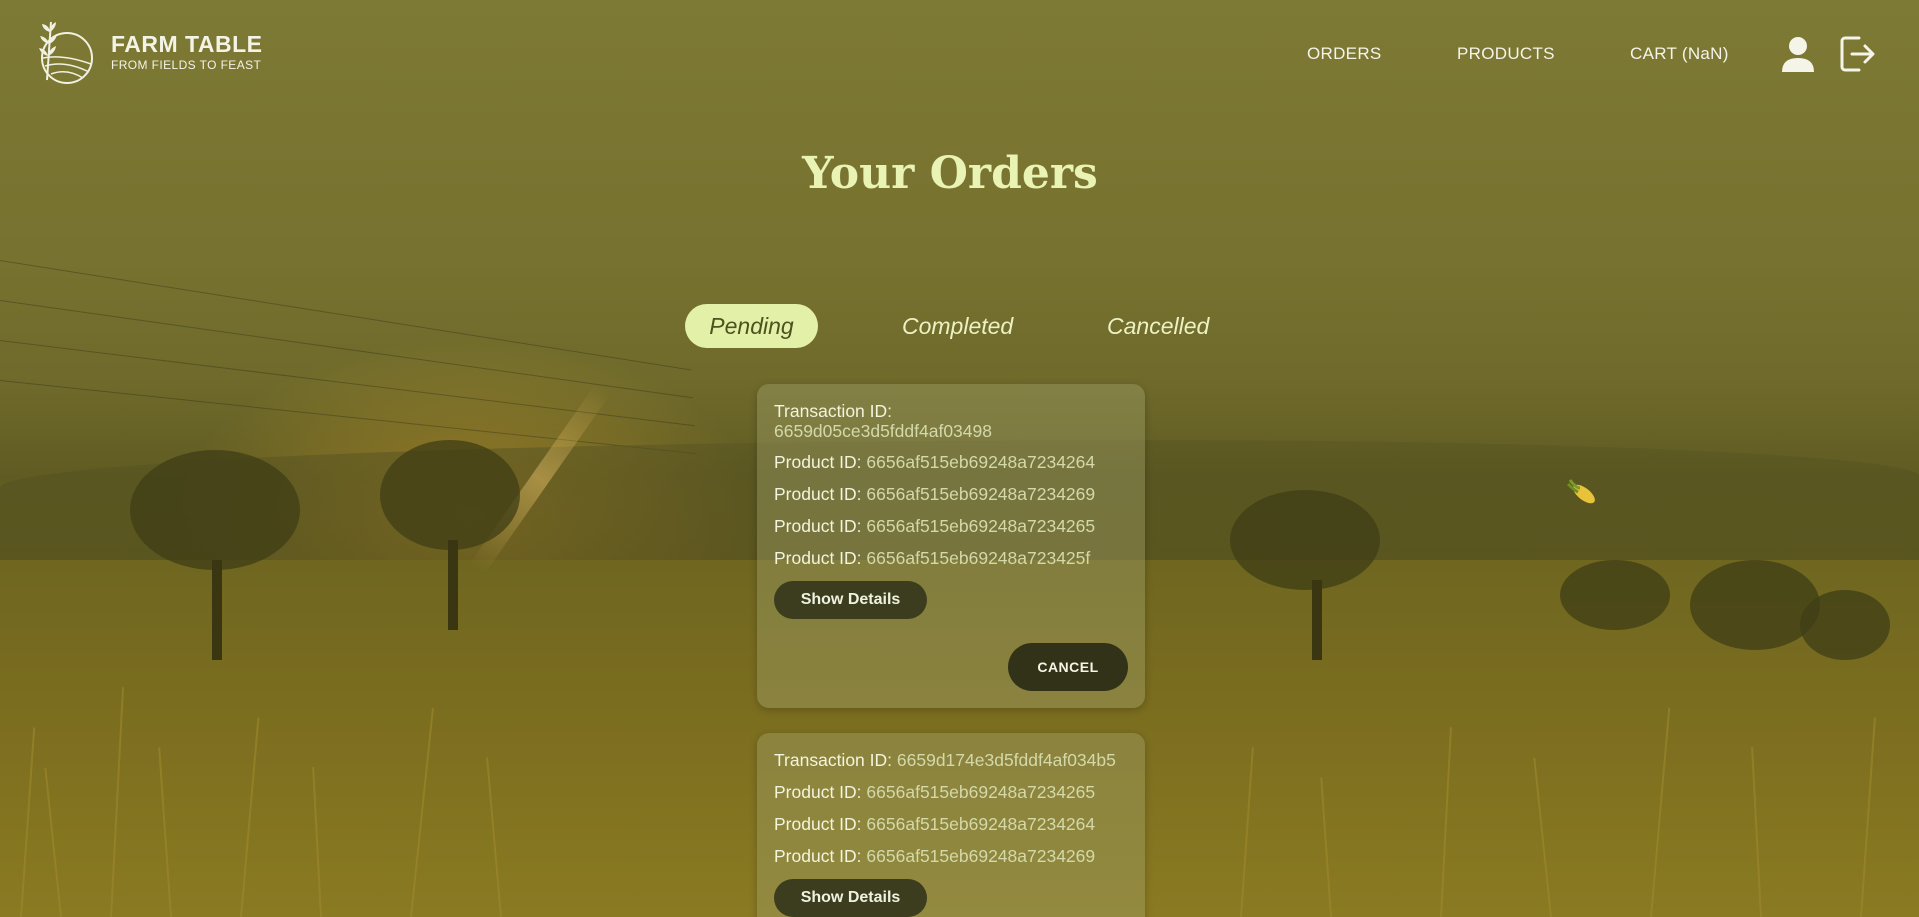 This screenshot has height=917, width=1919. What do you see at coordinates (187, 44) in the screenshot?
I see `brand-title: FARM TABLE` at bounding box center [187, 44].